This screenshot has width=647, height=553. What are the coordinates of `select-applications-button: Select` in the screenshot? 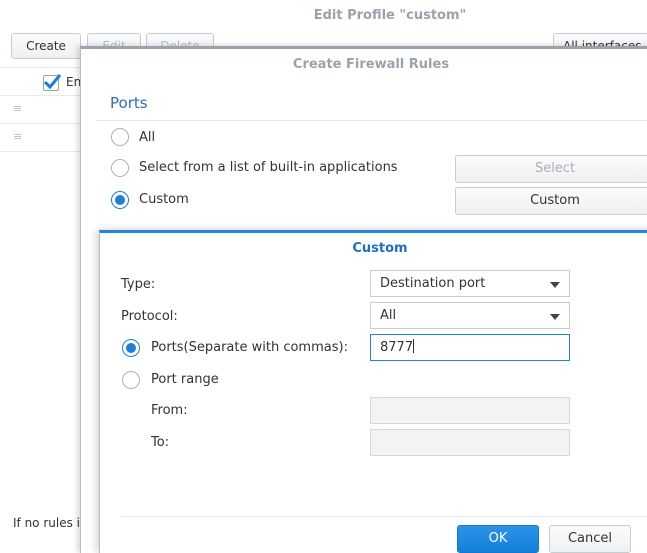 It's located at (551, 169).